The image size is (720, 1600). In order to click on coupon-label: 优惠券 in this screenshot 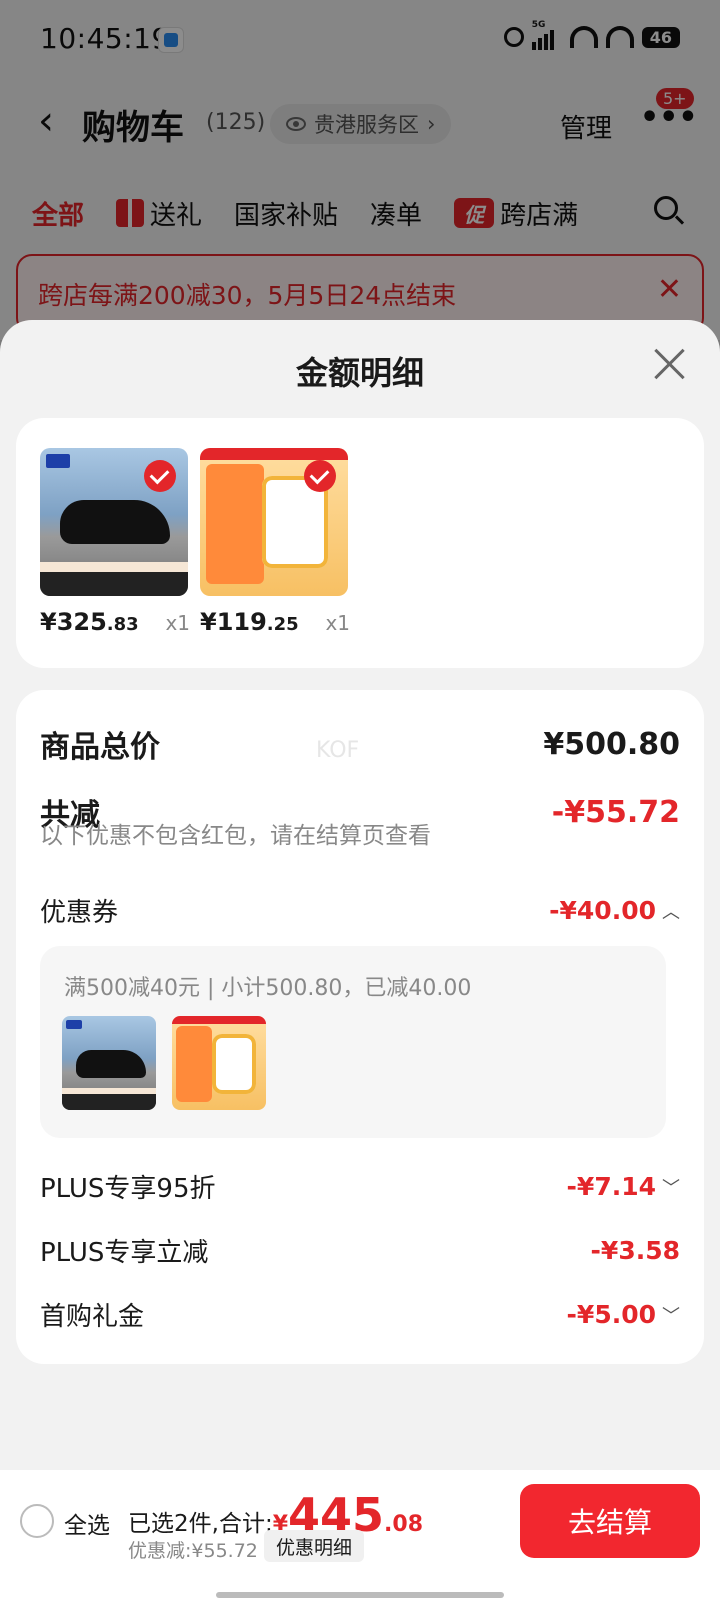, I will do `click(79, 913)`.